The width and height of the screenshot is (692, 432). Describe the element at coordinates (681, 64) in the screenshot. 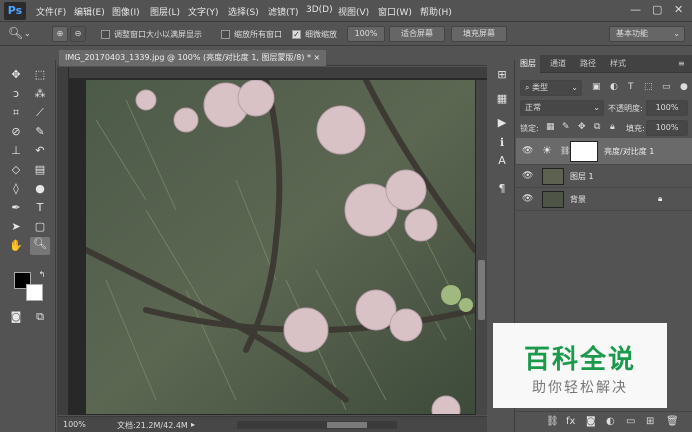

I see `panel-menu-icon: ≡` at that location.